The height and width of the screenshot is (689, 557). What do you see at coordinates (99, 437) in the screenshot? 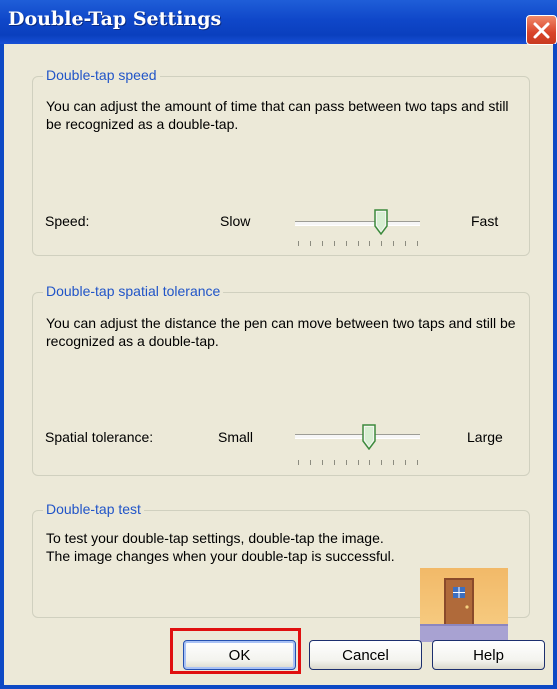
I see `tolerance-label: Spatial tolerance:` at bounding box center [99, 437].